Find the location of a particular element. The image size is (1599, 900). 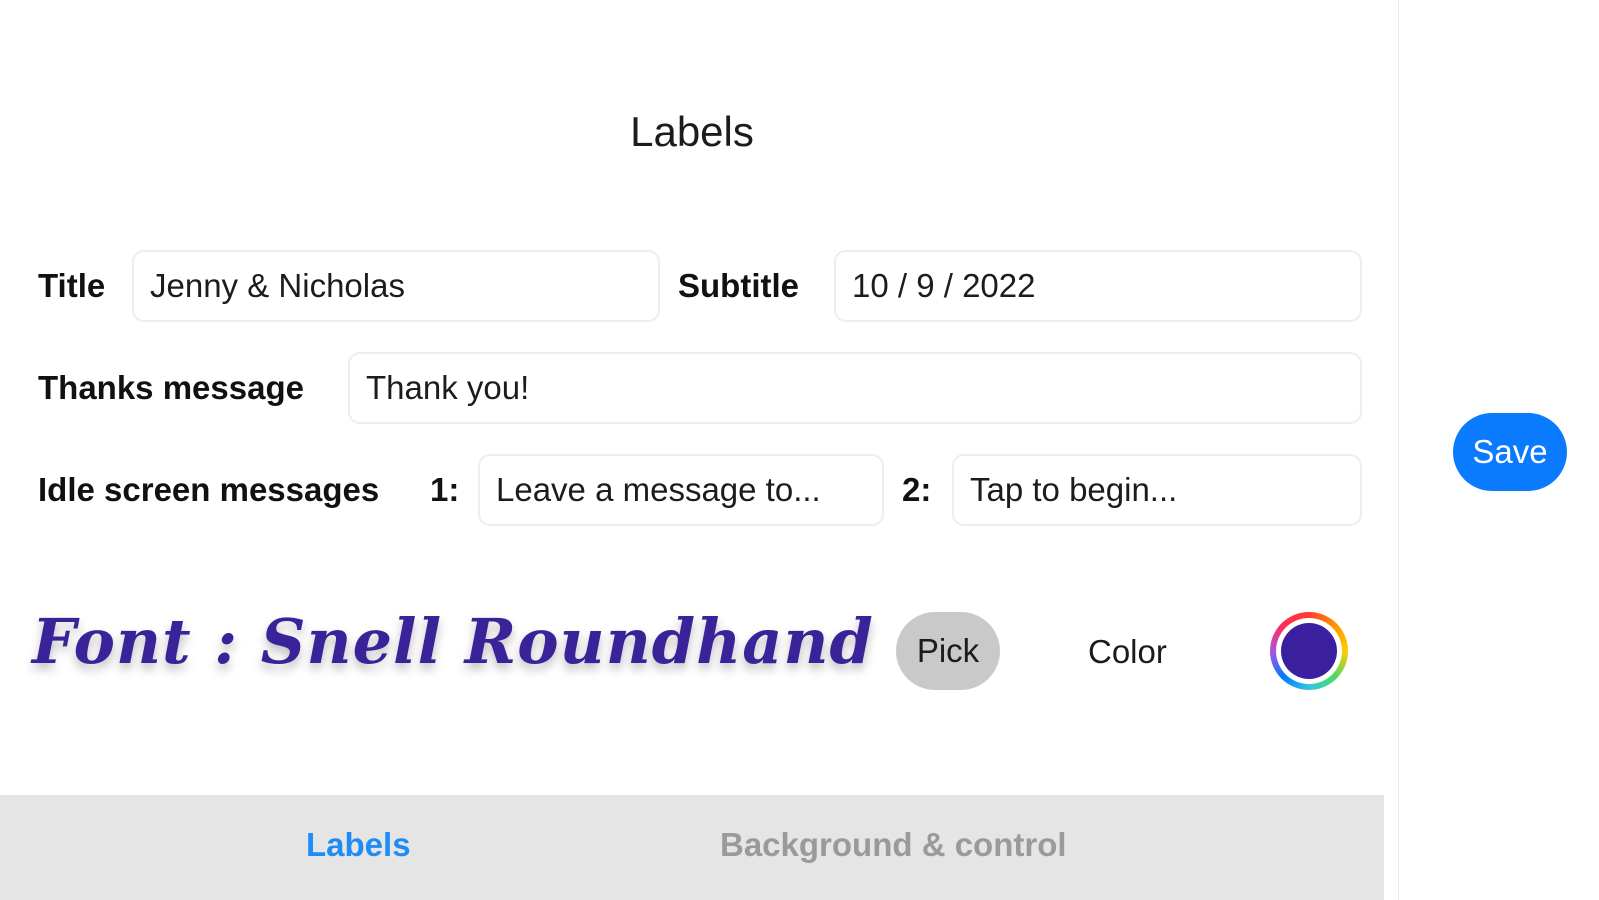

idle-message-2-label: 2: is located at coordinates (917, 489).